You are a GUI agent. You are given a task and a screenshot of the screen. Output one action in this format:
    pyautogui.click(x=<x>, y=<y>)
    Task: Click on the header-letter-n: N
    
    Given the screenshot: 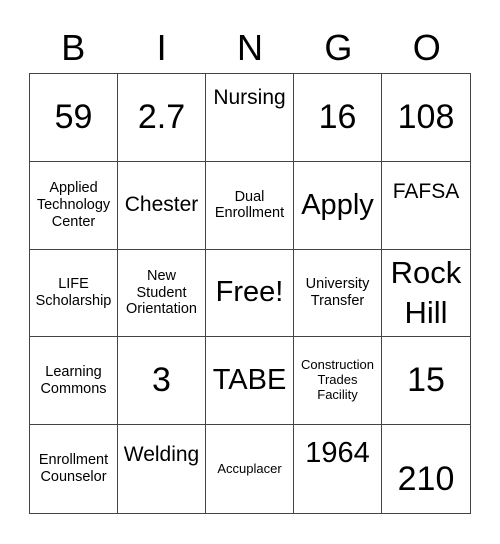 What is the action you would take?
    pyautogui.click(x=249, y=47)
    